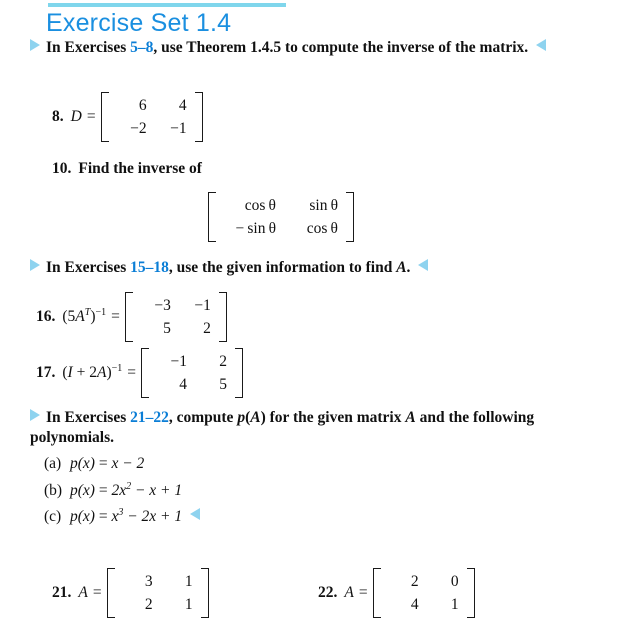 This screenshot has height=620, width=622. What do you see at coordinates (131, 463) in the screenshot?
I see `polynomial-a-expr-b: − 2` at bounding box center [131, 463].